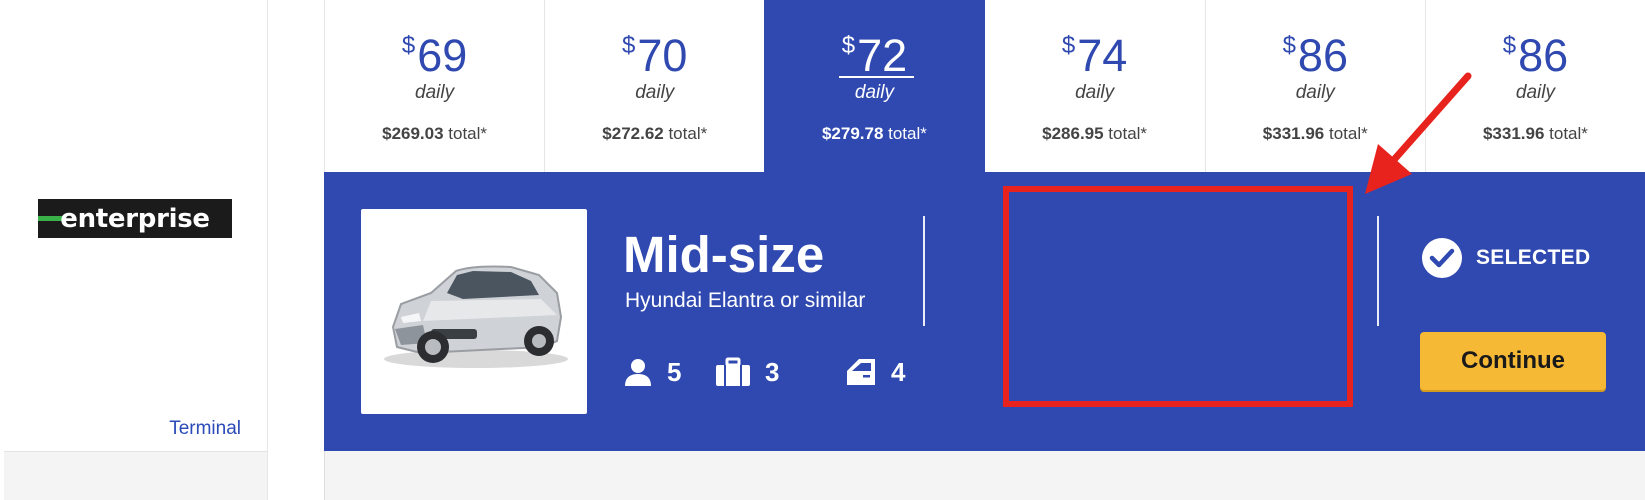  What do you see at coordinates (898, 371) in the screenshot?
I see `door-count: 4` at bounding box center [898, 371].